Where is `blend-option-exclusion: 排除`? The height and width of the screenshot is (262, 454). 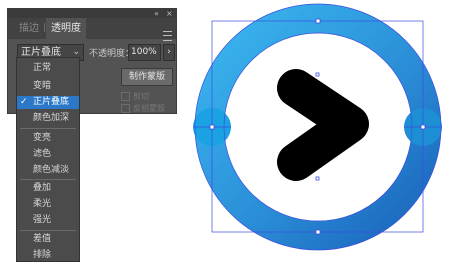 blend-option-exclusion: 排除 is located at coordinates (48, 255).